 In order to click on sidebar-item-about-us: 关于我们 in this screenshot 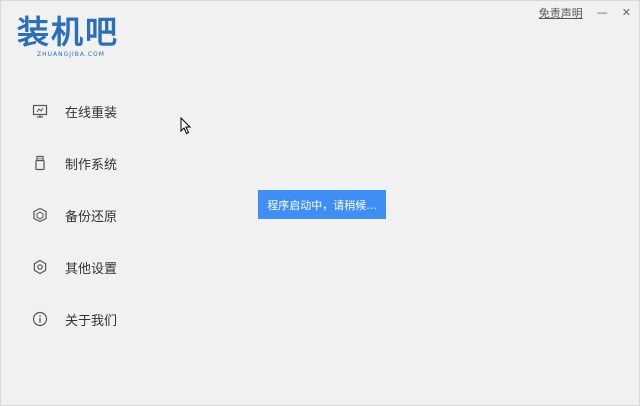, I will do `click(116, 319)`.